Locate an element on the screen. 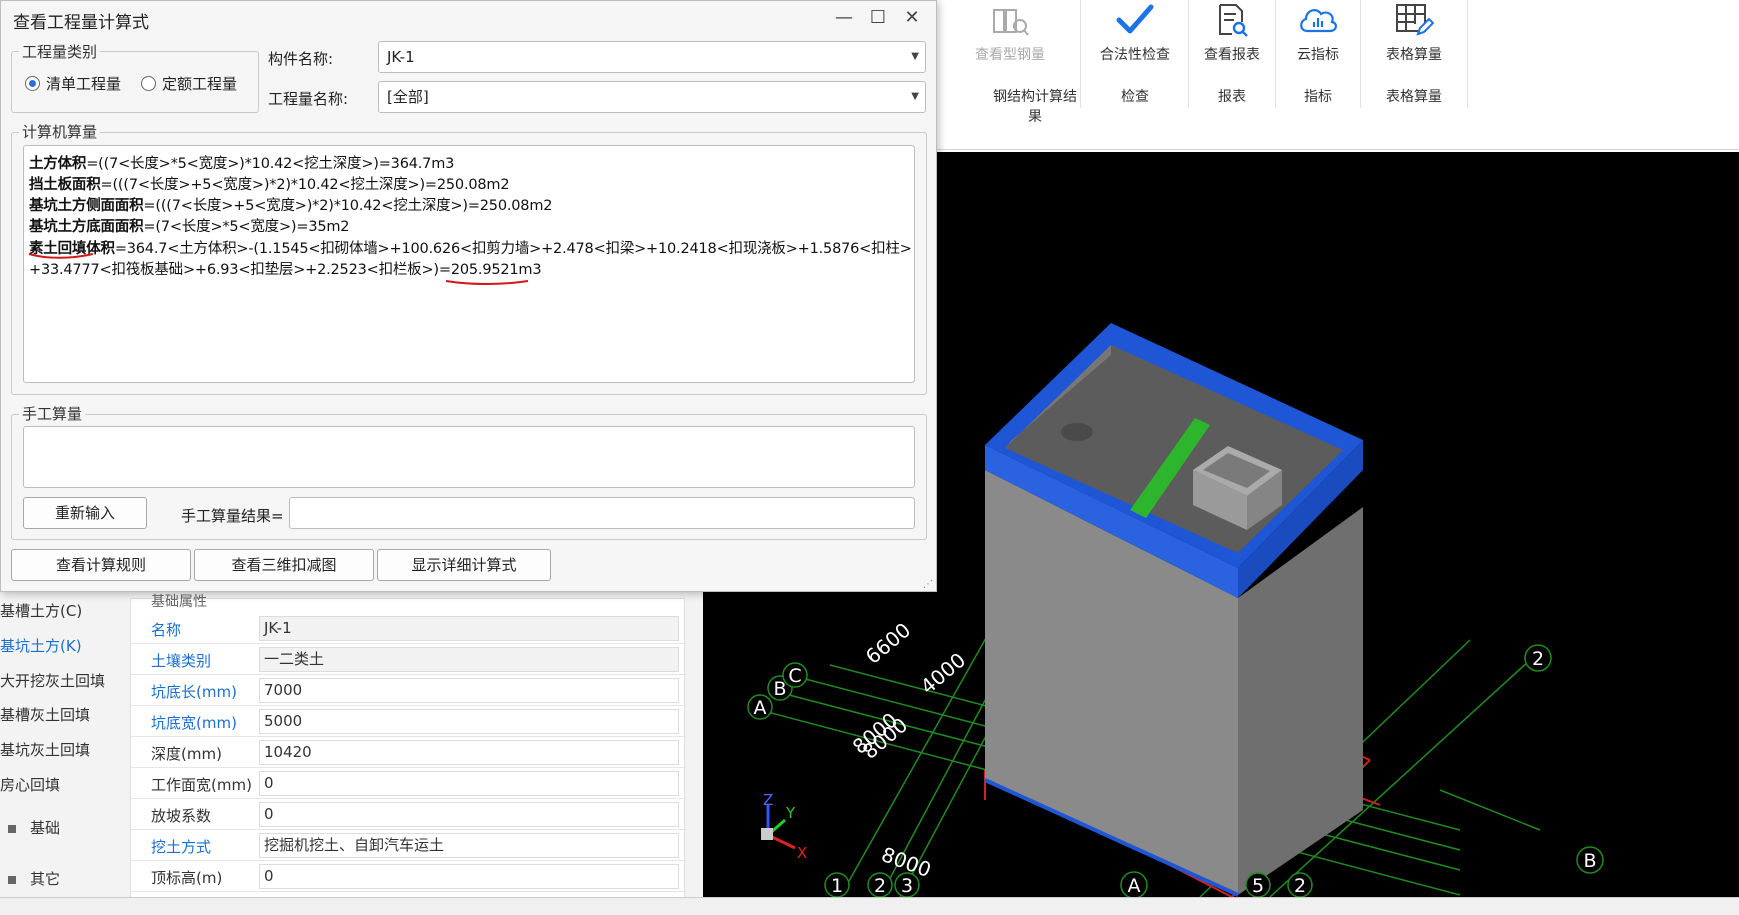  svg-text: Z is located at coordinates (768, 800).